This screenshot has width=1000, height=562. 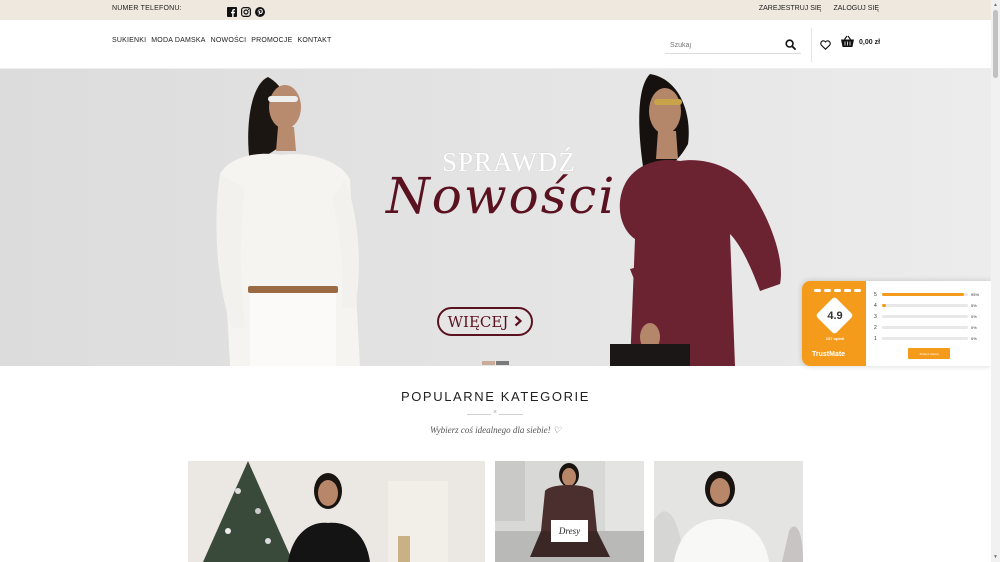 I want to click on white-top-photo, so click(x=728, y=511).